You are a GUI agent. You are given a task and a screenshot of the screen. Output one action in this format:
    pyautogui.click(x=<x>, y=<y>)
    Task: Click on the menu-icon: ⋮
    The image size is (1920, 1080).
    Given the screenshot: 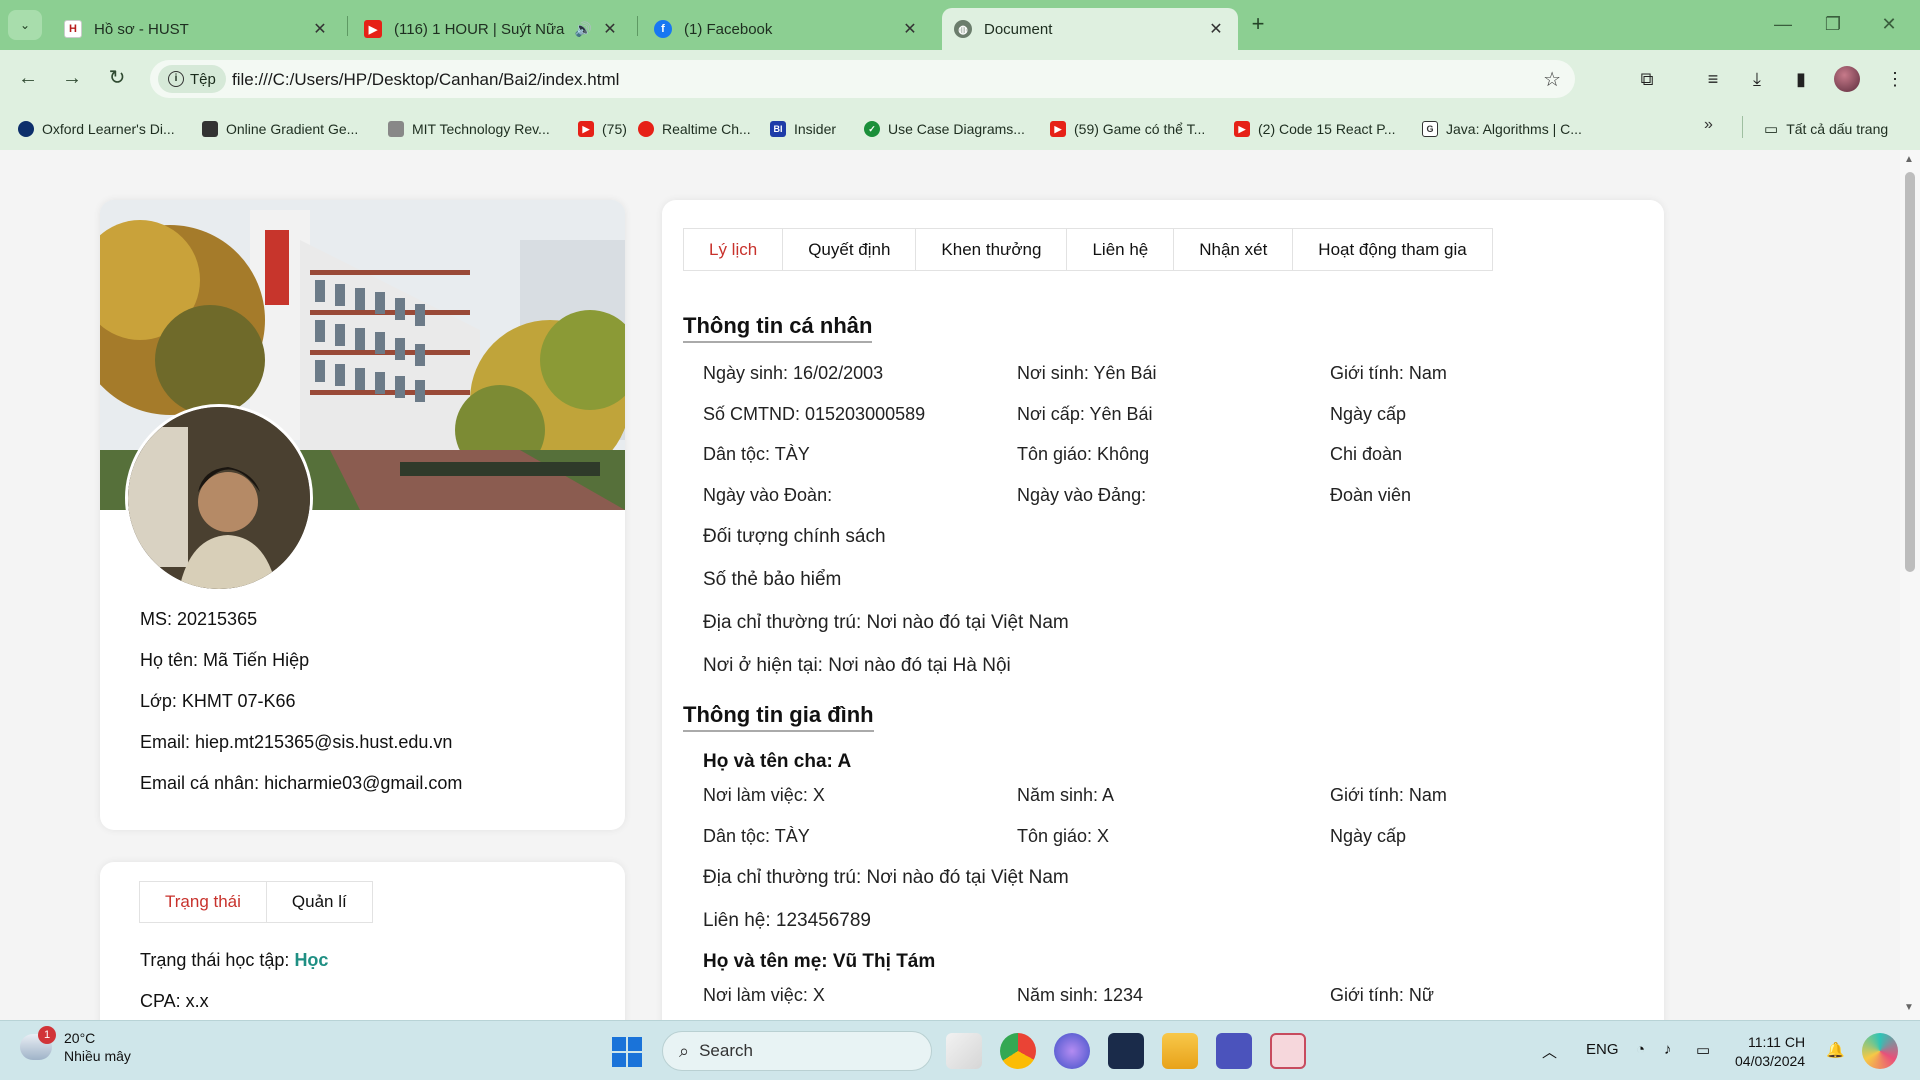 What is the action you would take?
    pyautogui.click(x=1895, y=79)
    